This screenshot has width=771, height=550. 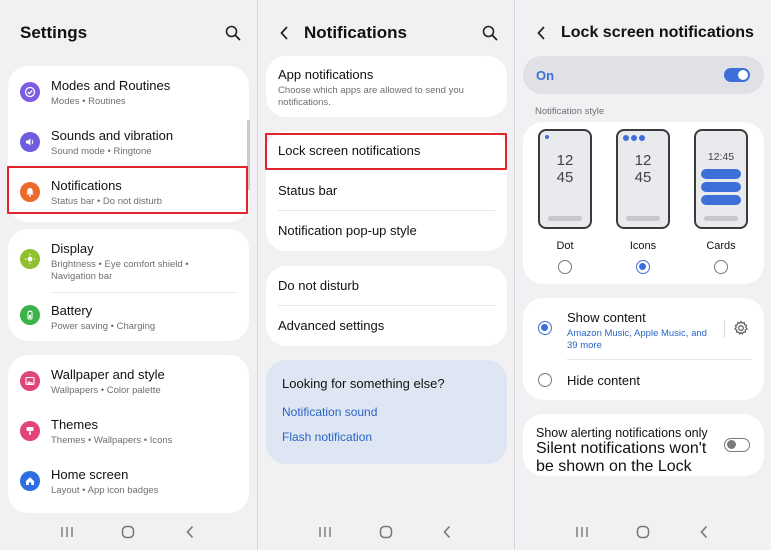 I want to click on notification-popup-style-item: Notification pop-up style, so click(x=386, y=233).